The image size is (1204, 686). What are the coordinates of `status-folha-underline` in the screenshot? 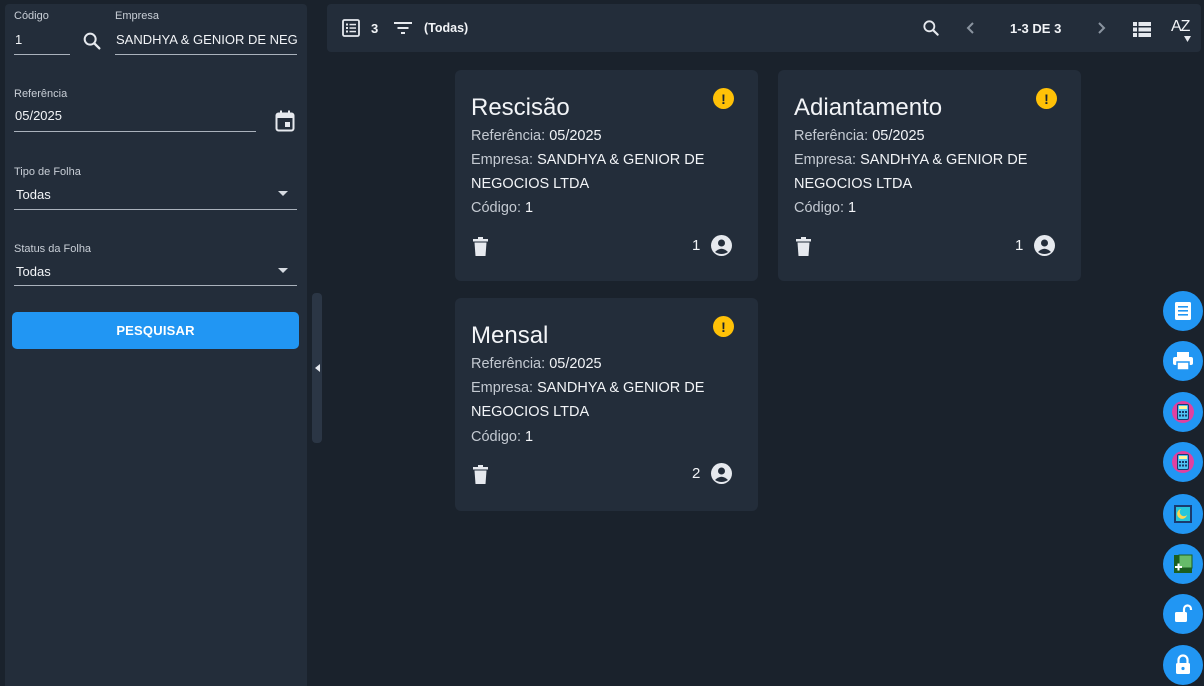 It's located at (155, 285).